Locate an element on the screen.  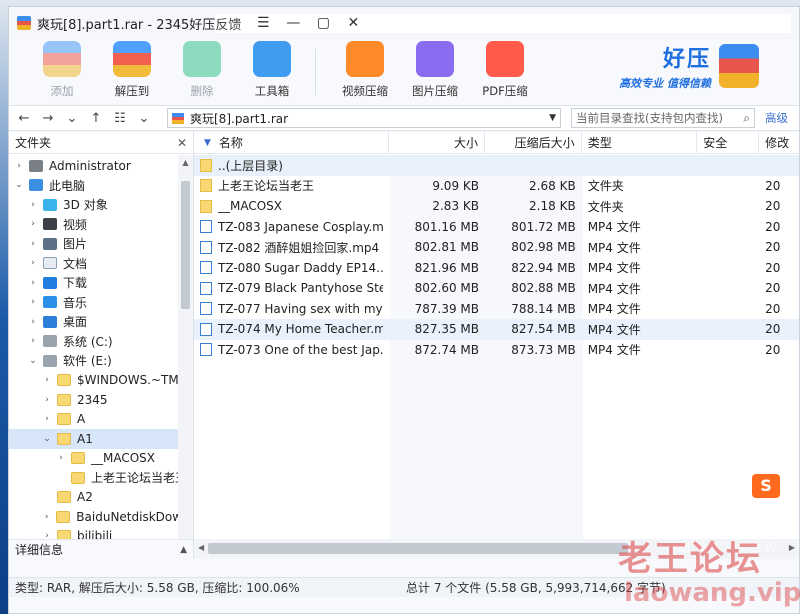
forward-arrow-icon: → is located at coordinates (48, 118).